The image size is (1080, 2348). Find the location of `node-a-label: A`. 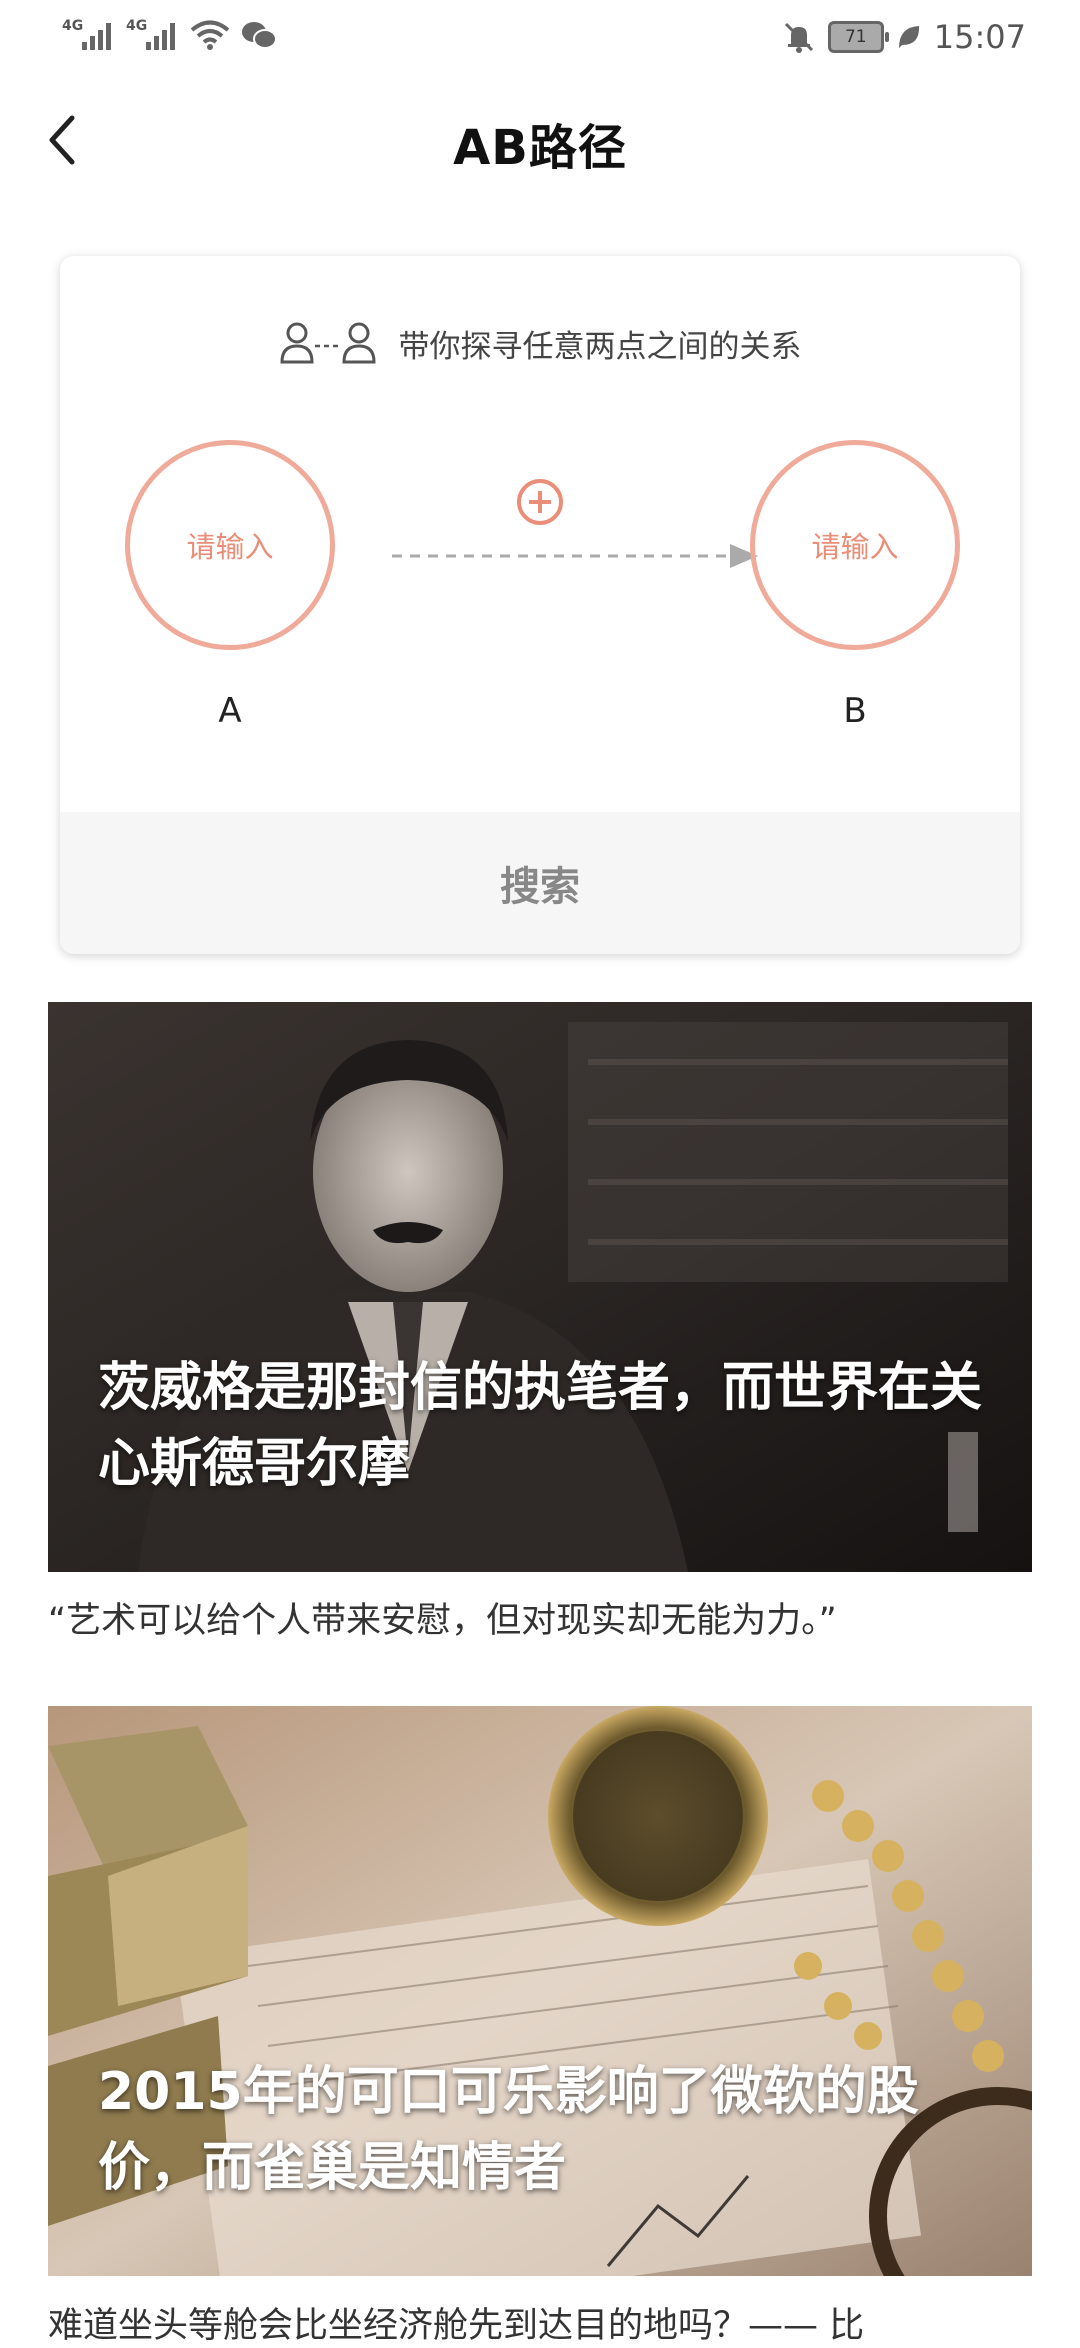

node-a-label: A is located at coordinates (230, 711).